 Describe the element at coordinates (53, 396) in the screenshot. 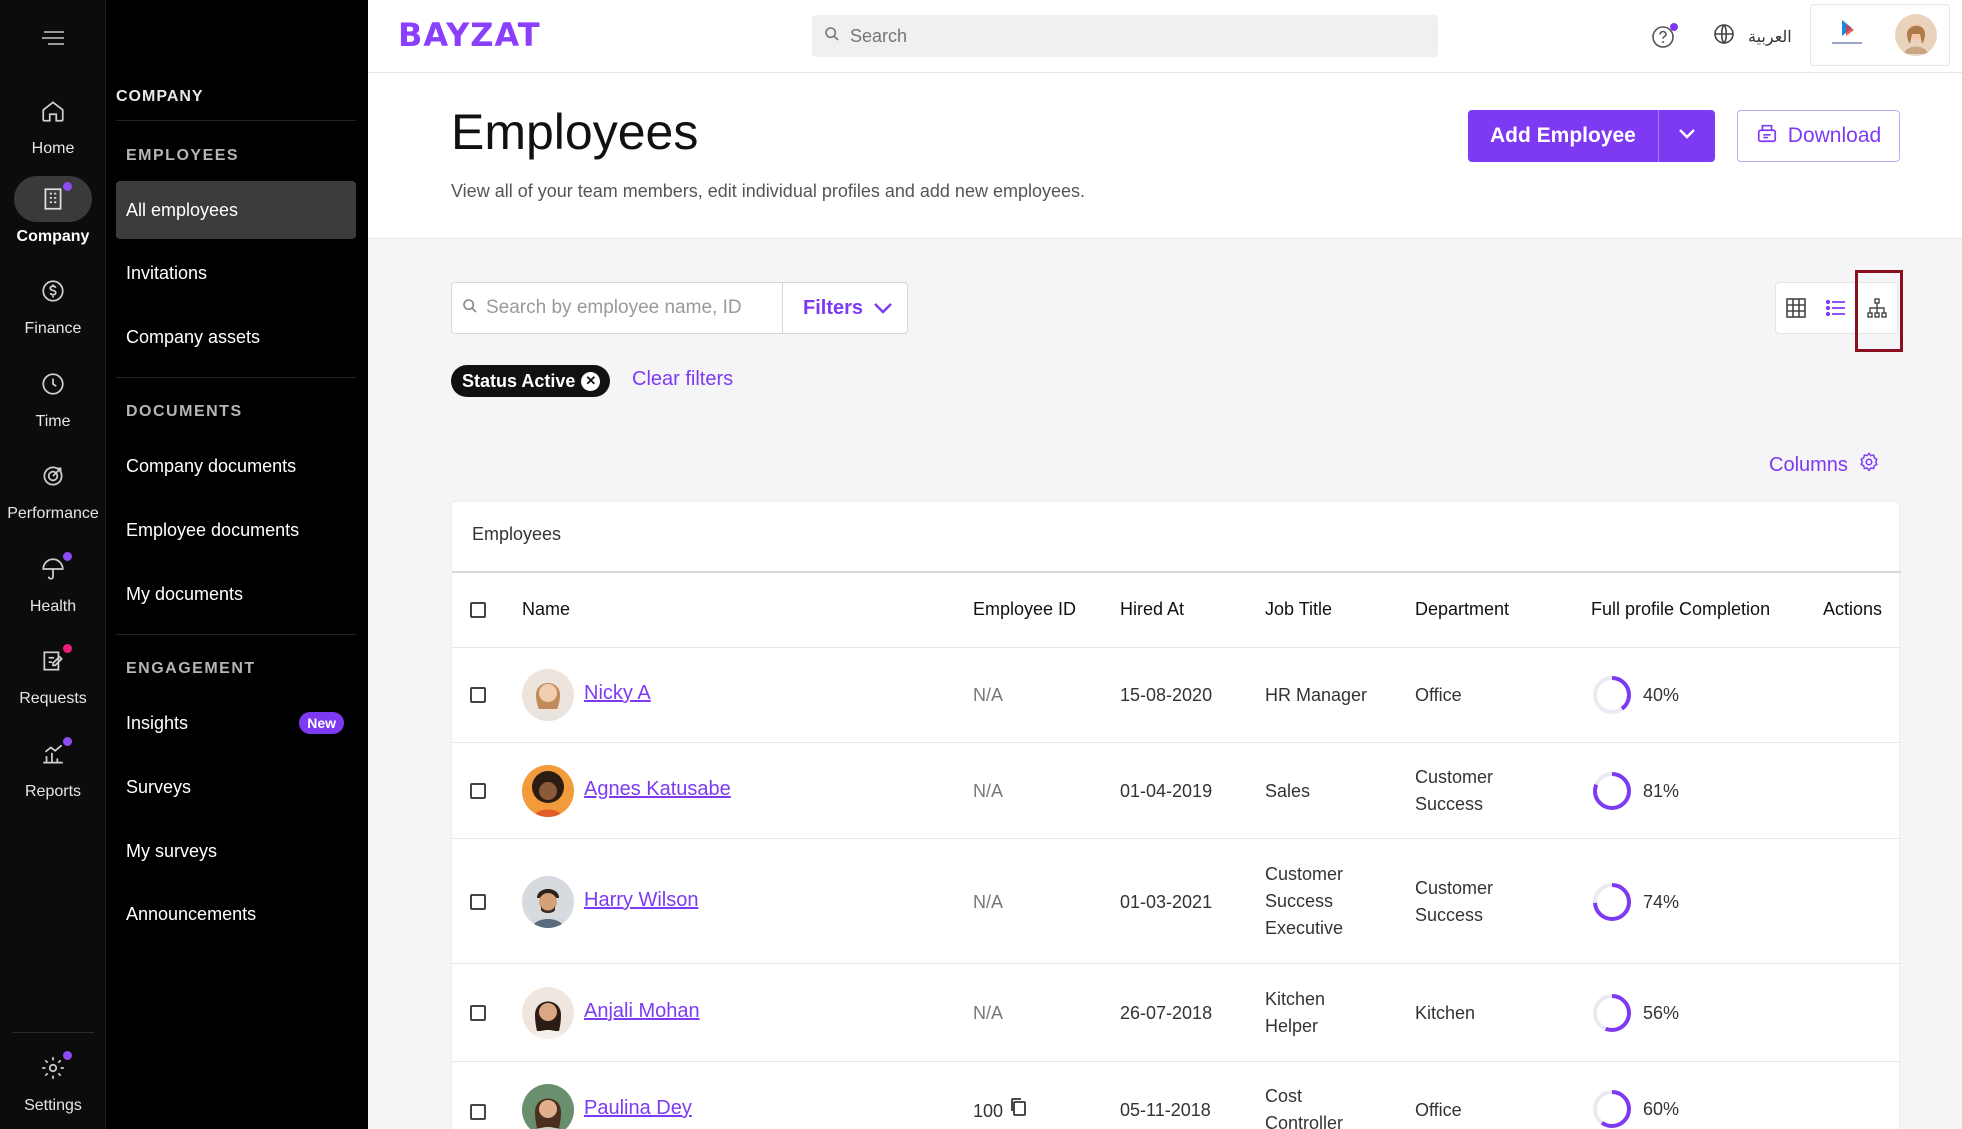

I see `rail-item-time: Time` at that location.